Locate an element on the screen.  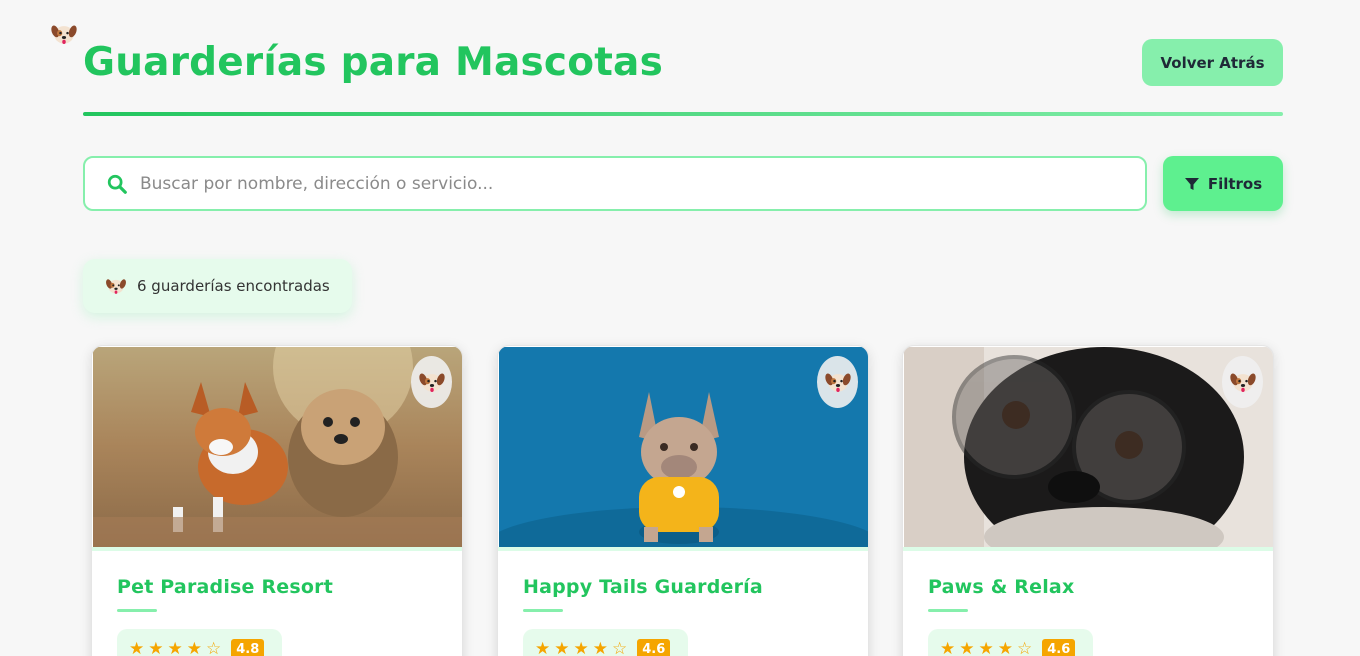
filters-label: Filtros is located at coordinates (1235, 183).